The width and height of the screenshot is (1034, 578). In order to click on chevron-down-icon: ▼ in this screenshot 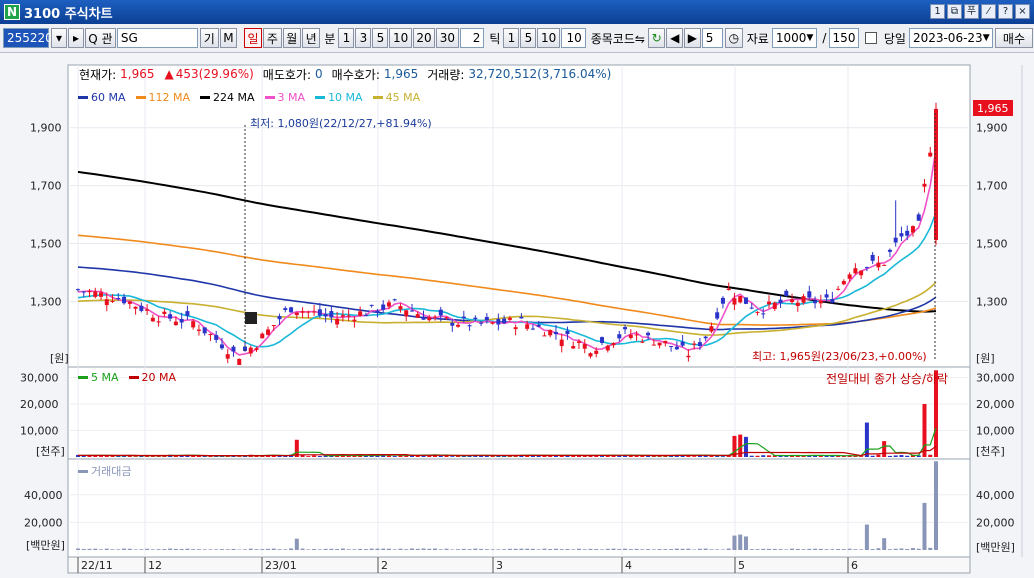, I will do `click(810, 38)`.